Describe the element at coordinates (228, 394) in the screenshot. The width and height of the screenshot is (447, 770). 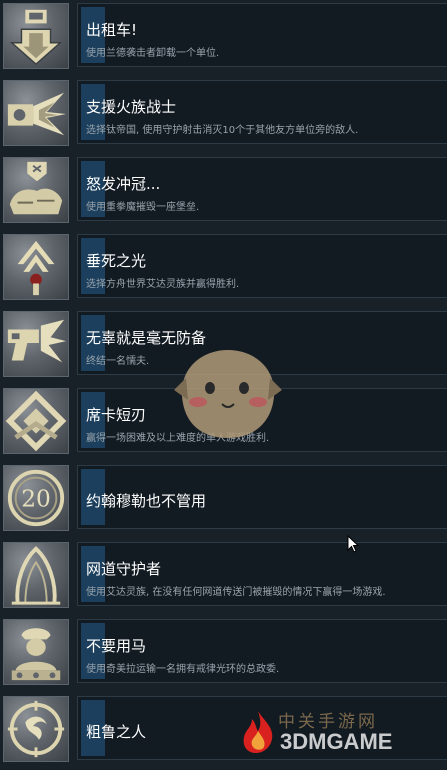
I see `mascot-watermark-icon` at that location.